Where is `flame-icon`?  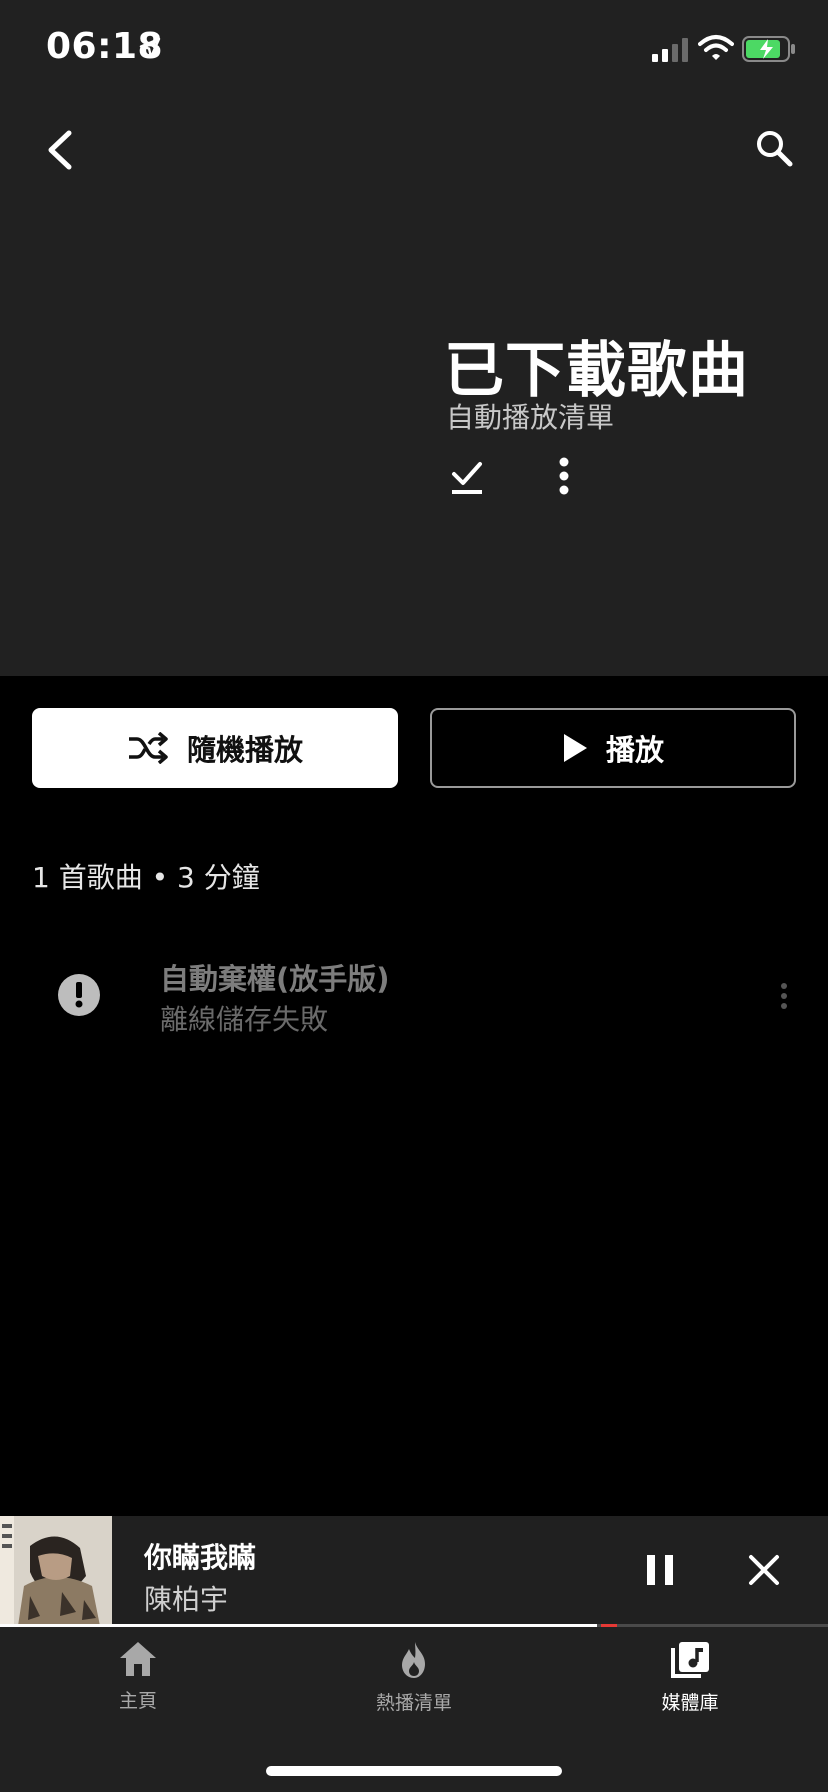 flame-icon is located at coordinates (413, 1660).